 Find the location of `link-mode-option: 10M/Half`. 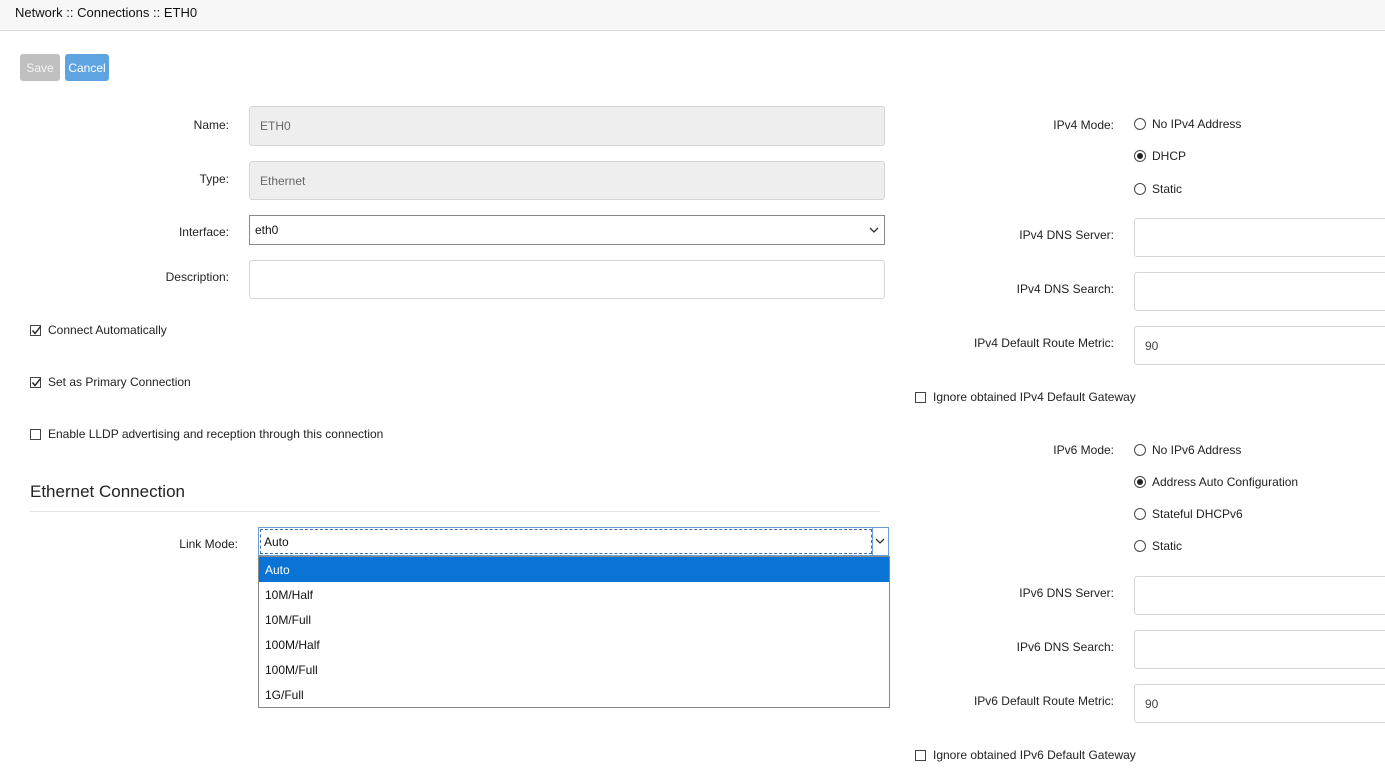

link-mode-option: 10M/Half is located at coordinates (574, 594).